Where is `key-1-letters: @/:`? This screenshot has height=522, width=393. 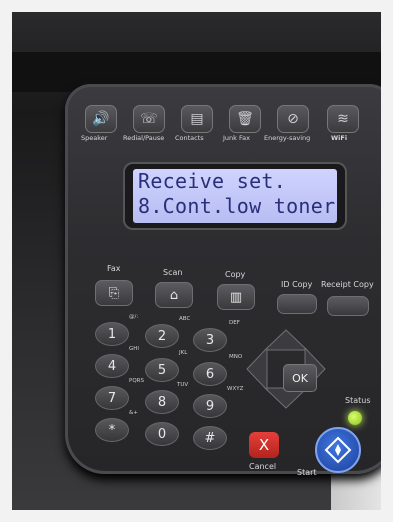
key-1-letters: @/: is located at coordinates (134, 317).